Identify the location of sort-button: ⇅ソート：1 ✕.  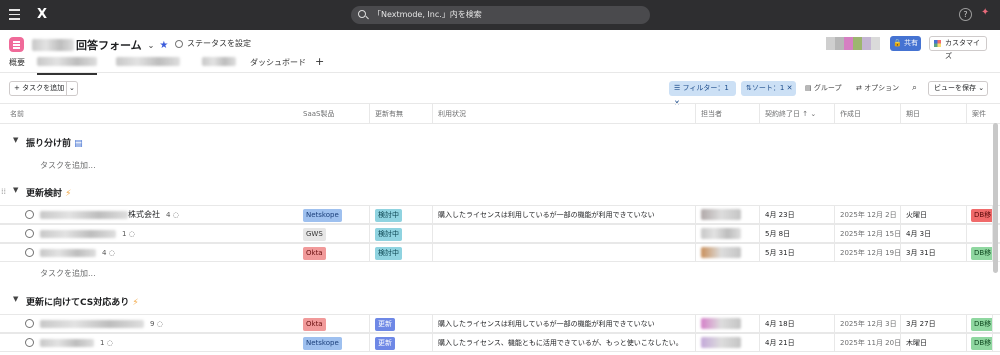
(768, 88).